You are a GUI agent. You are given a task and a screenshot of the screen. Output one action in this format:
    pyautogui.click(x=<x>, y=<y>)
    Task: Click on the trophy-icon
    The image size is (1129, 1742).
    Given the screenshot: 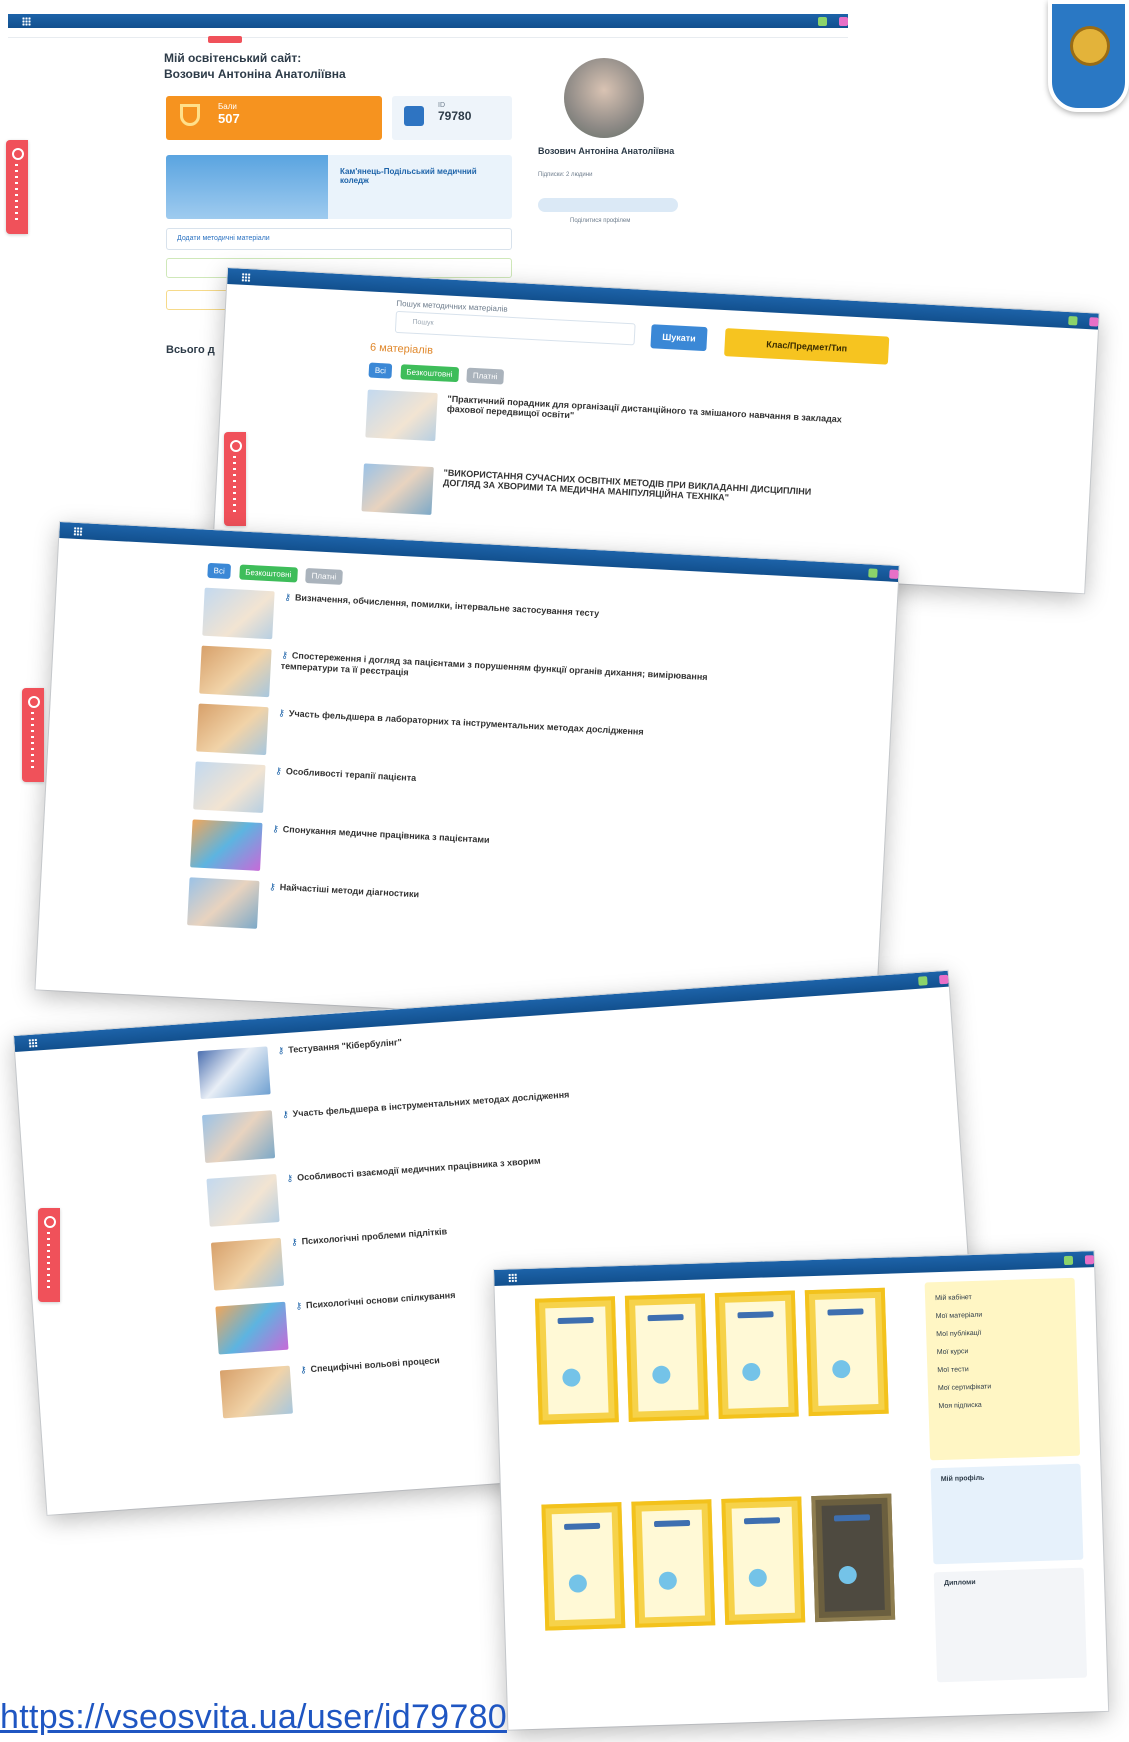 What is the action you would take?
    pyautogui.click(x=190, y=115)
    